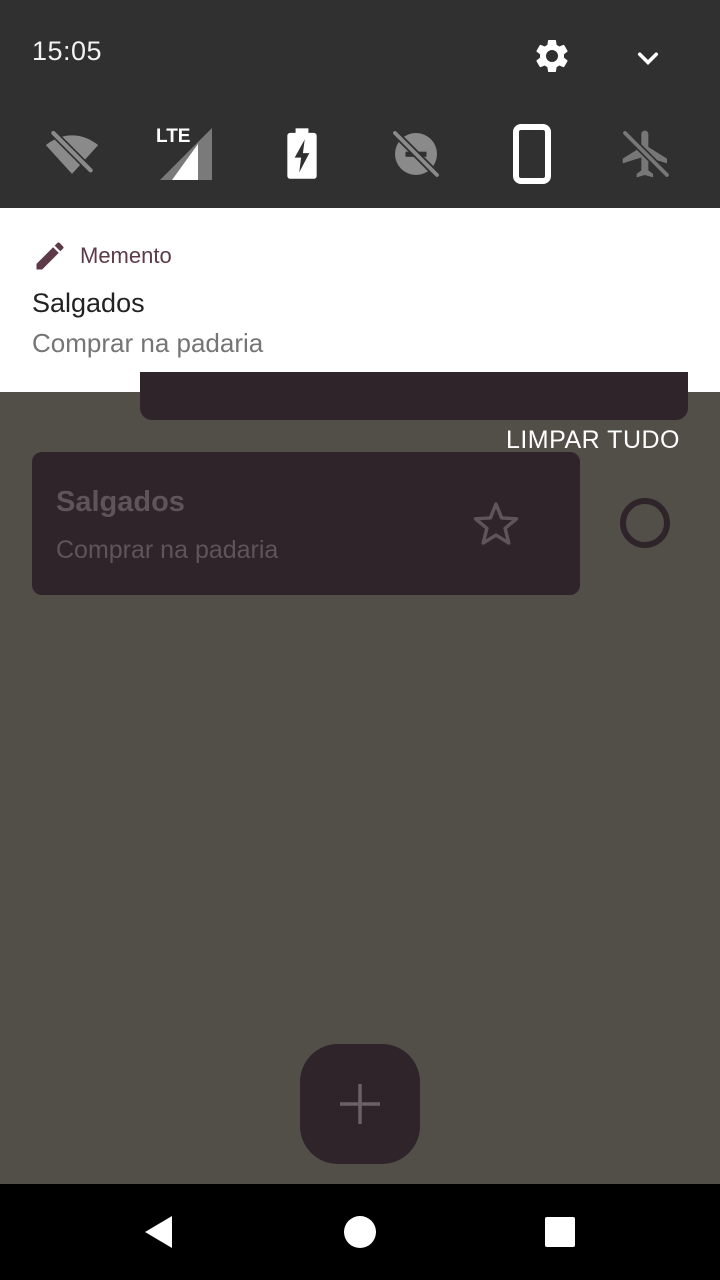 The width and height of the screenshot is (720, 1280). I want to click on navigation-bar, so click(360, 1232).